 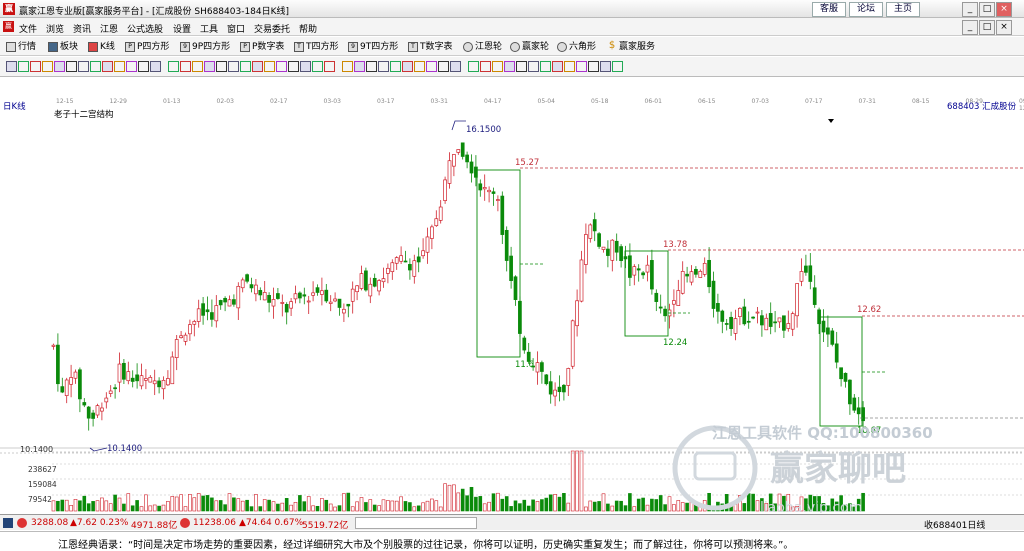 I want to click on inner-minimize-button: _, so click(x=970, y=27).